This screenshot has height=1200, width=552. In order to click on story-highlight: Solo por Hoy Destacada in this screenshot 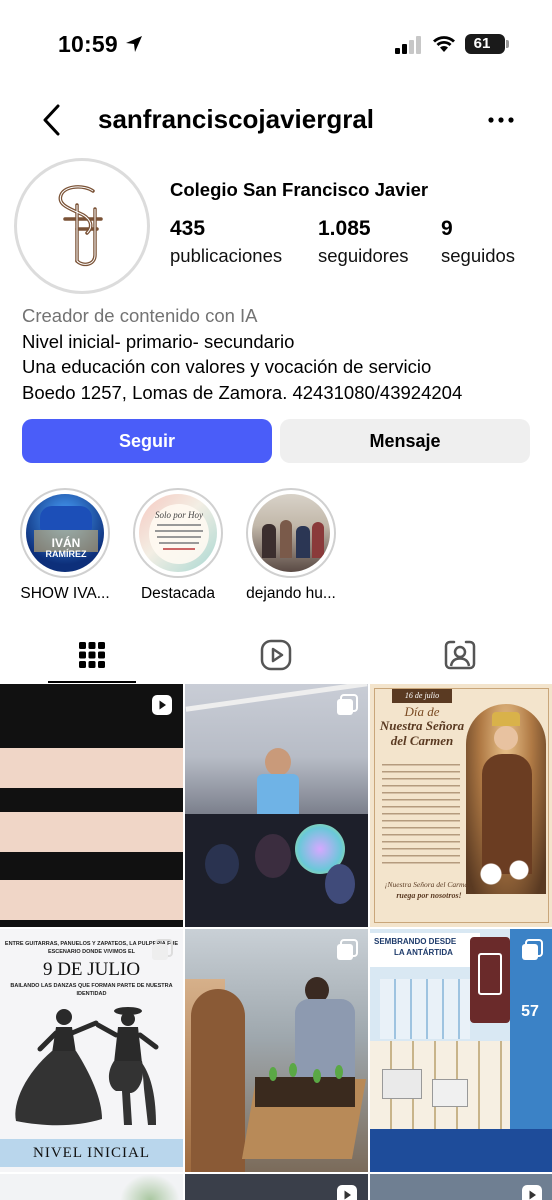, I will do `click(178, 545)`.